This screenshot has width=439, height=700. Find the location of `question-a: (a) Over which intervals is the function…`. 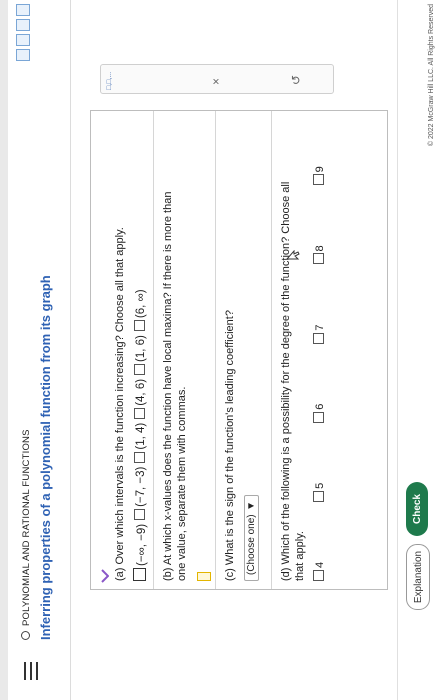

question-a: (a) Over which intervals is the function… is located at coordinates (131, 404).